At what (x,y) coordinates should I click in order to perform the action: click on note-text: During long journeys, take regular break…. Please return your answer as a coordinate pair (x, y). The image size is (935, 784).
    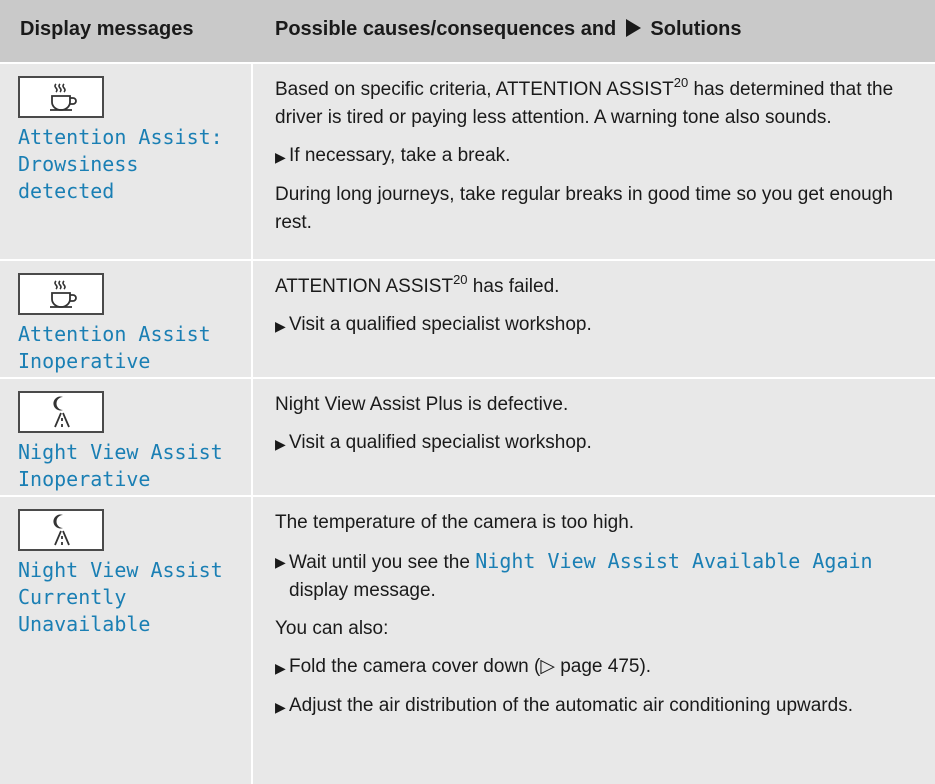
    Looking at the image, I should click on (584, 208).